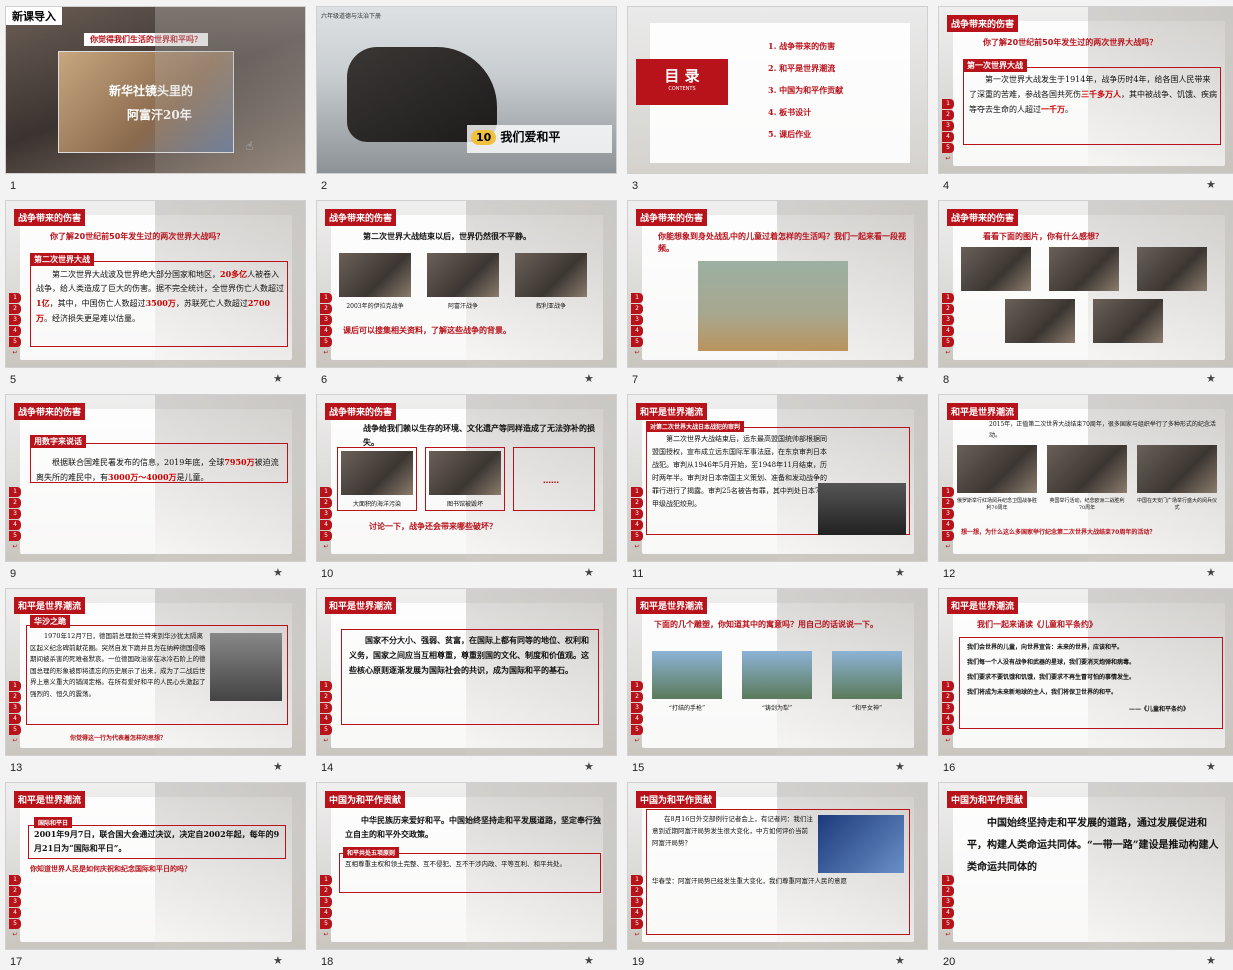 This screenshot has height=970, width=1233. Describe the element at coordinates (789, 112) in the screenshot. I see `toc-item-4: 4. 板书设计` at that location.